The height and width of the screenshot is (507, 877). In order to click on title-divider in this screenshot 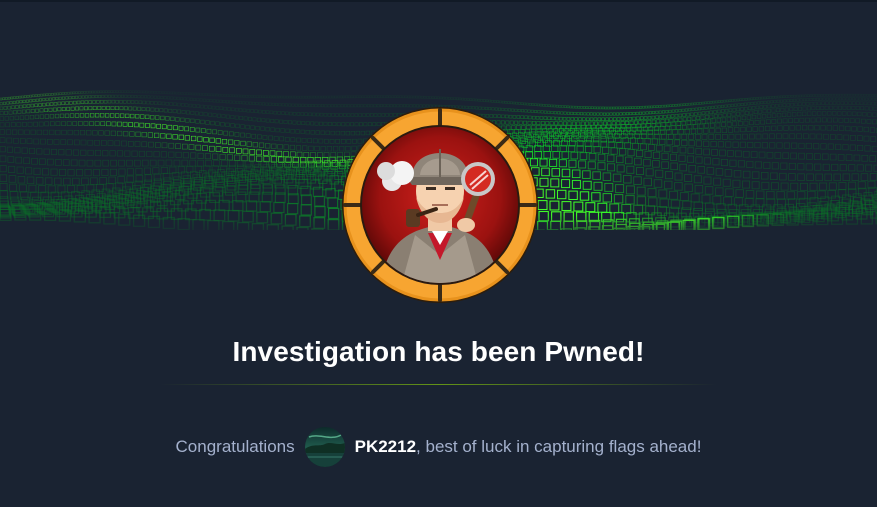, I will do `click(438, 384)`.